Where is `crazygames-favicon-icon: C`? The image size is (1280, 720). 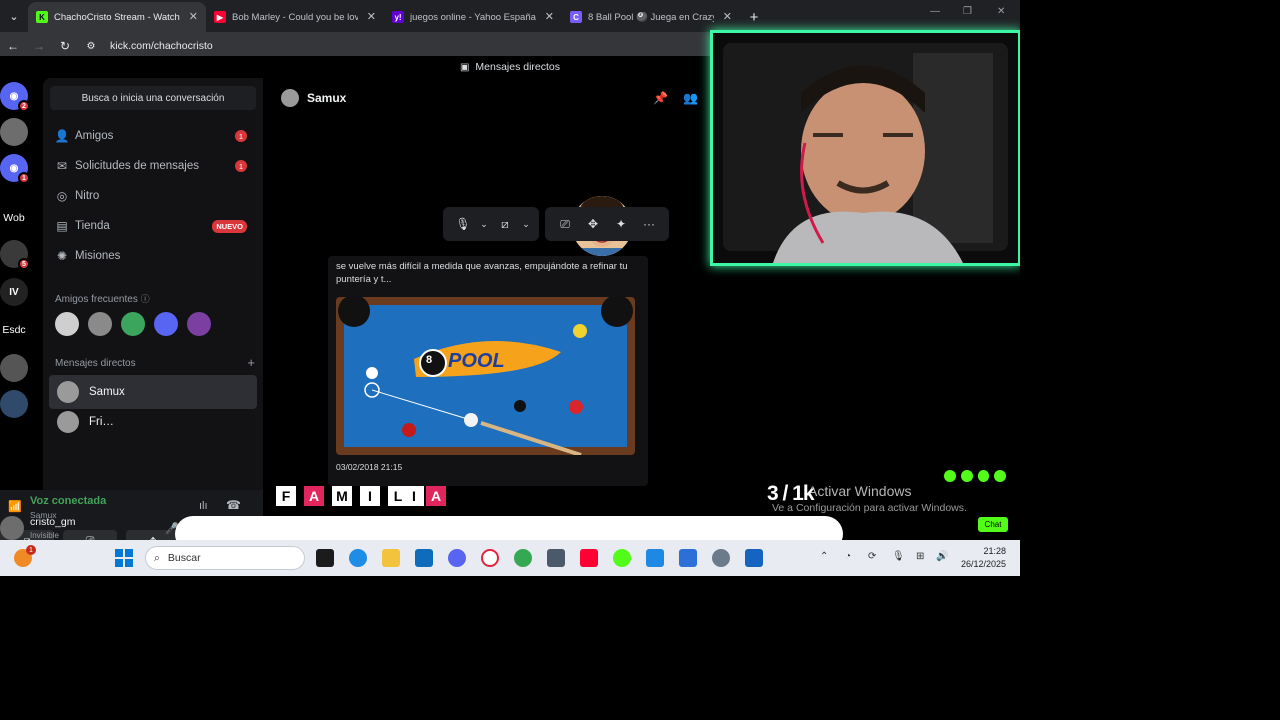
crazygames-favicon-icon: C is located at coordinates (576, 17).